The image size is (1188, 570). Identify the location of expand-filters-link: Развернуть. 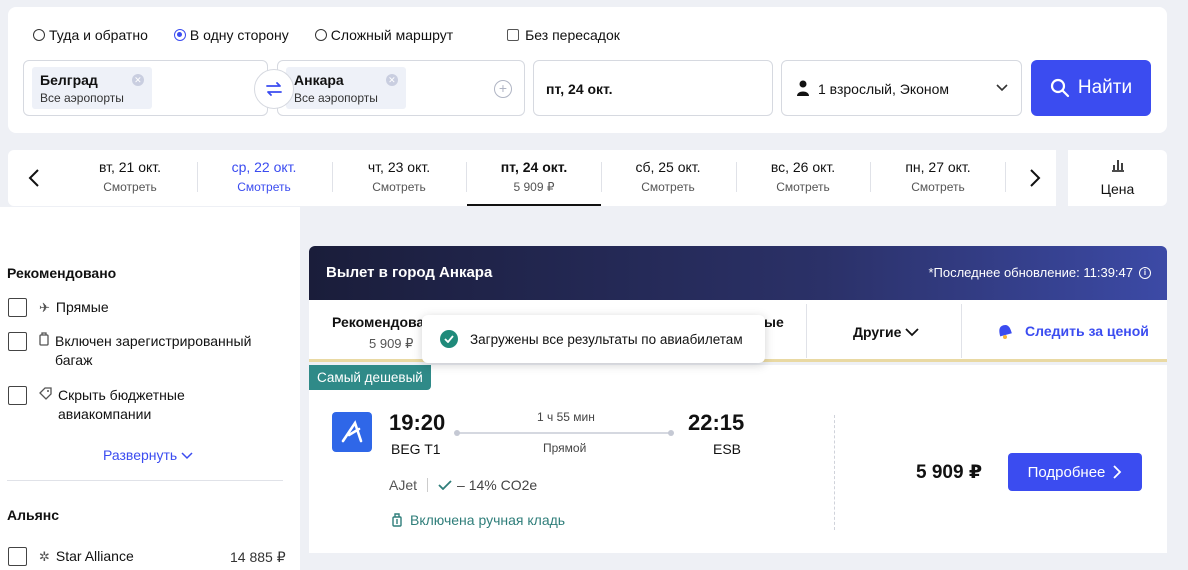
(148, 455).